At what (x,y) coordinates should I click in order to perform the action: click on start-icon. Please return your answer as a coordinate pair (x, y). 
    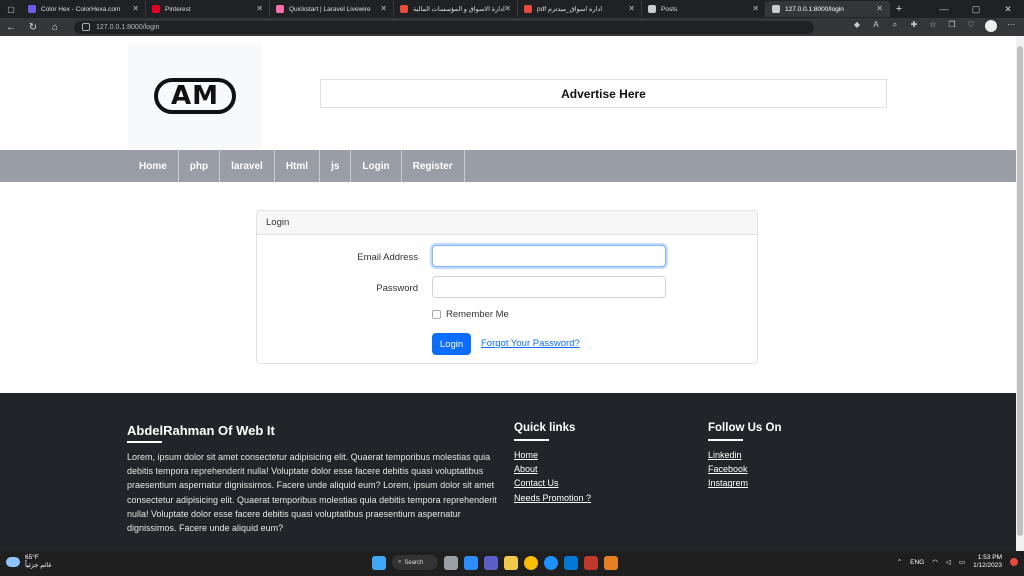
    Looking at the image, I should click on (379, 562).